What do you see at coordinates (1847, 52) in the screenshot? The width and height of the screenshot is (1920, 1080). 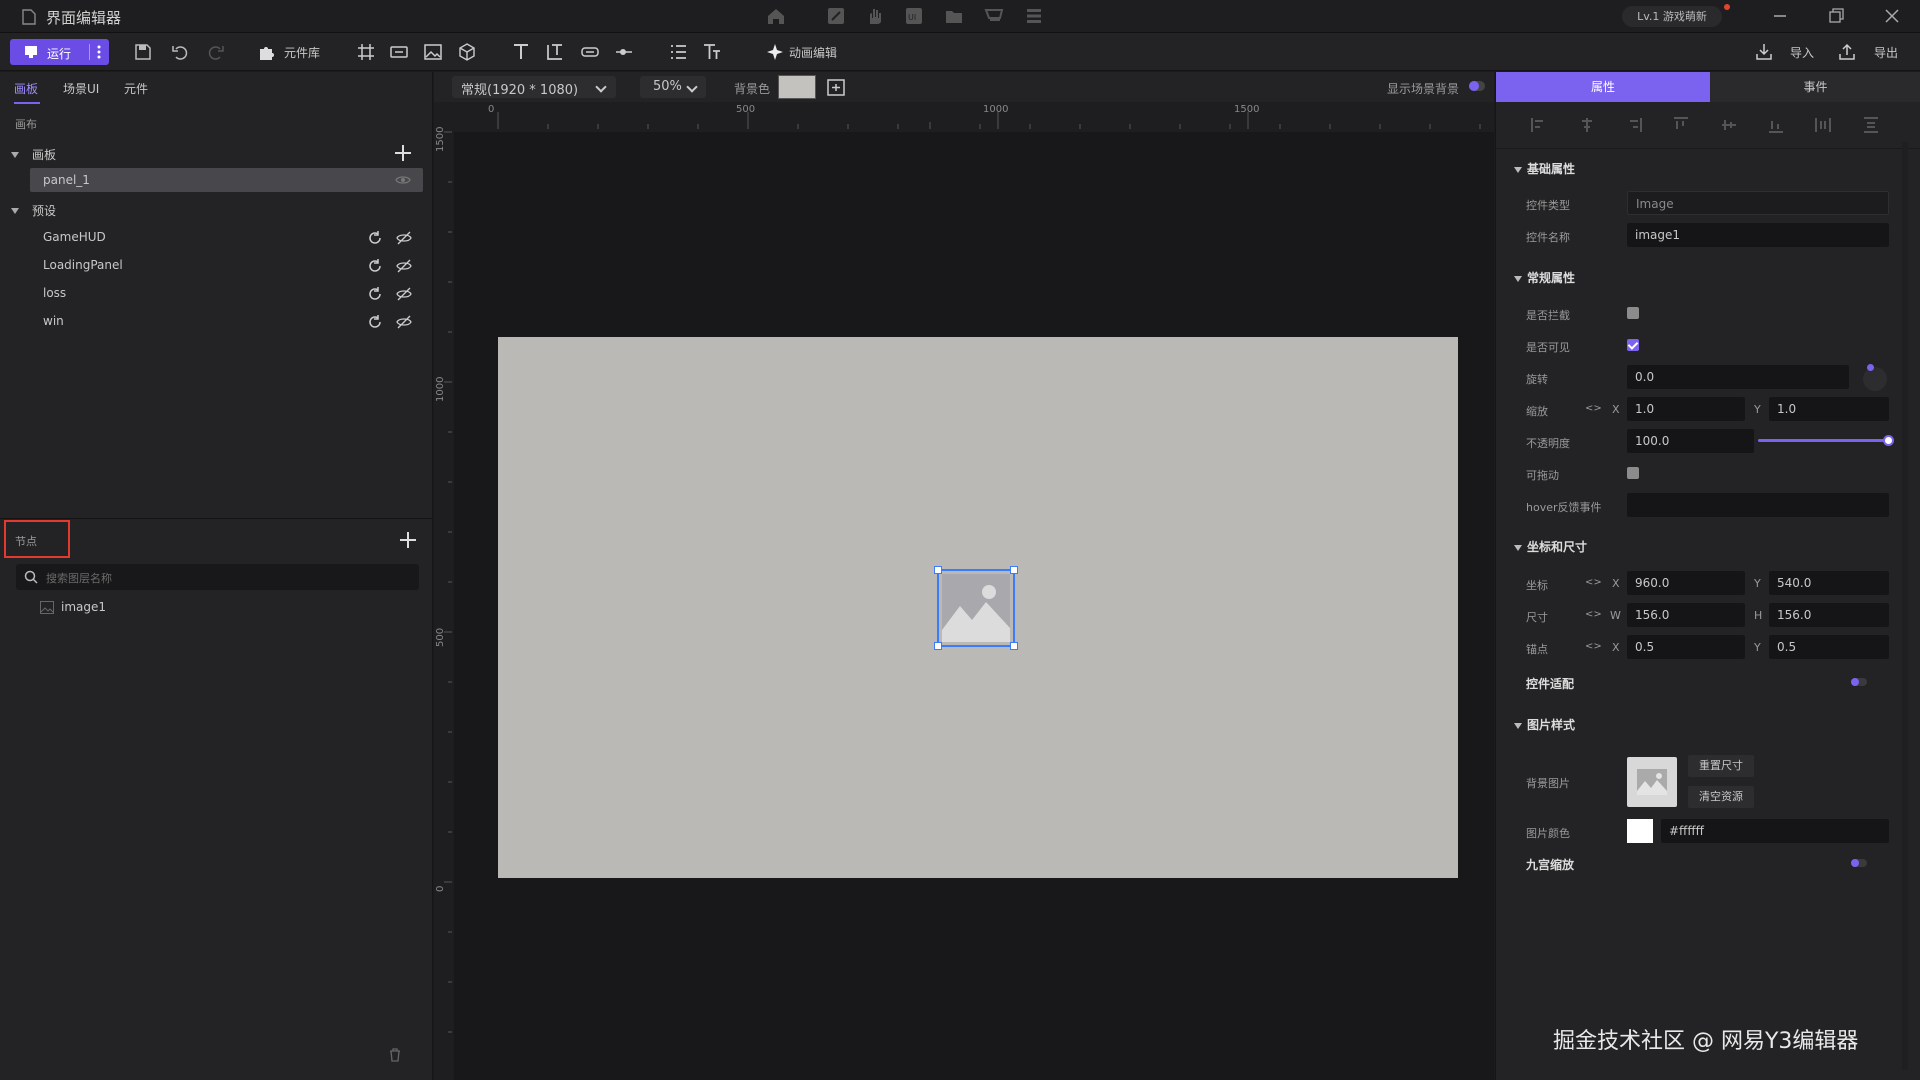 I see `export-icon` at bounding box center [1847, 52].